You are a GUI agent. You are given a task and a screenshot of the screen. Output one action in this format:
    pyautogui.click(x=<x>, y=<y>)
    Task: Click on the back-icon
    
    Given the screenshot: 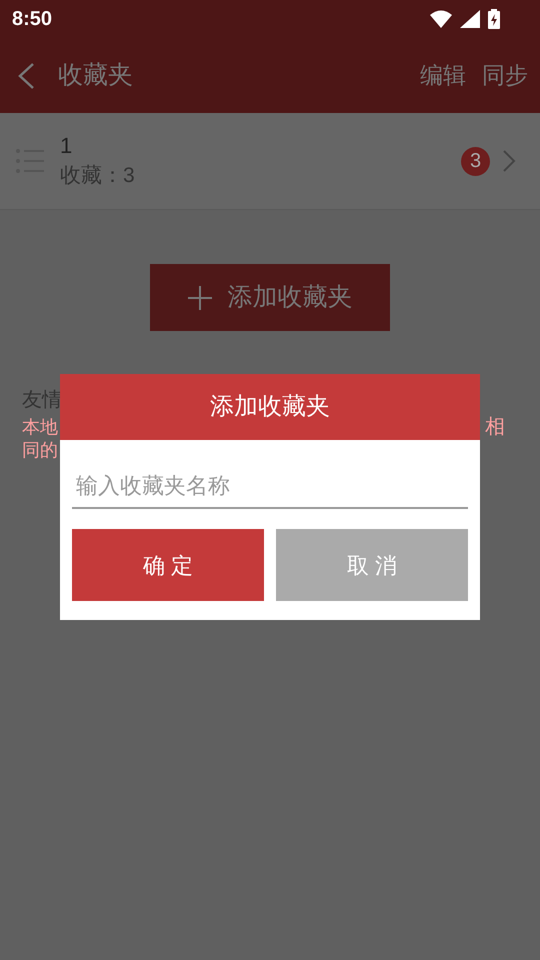 What is the action you would take?
    pyautogui.click(x=26, y=76)
    